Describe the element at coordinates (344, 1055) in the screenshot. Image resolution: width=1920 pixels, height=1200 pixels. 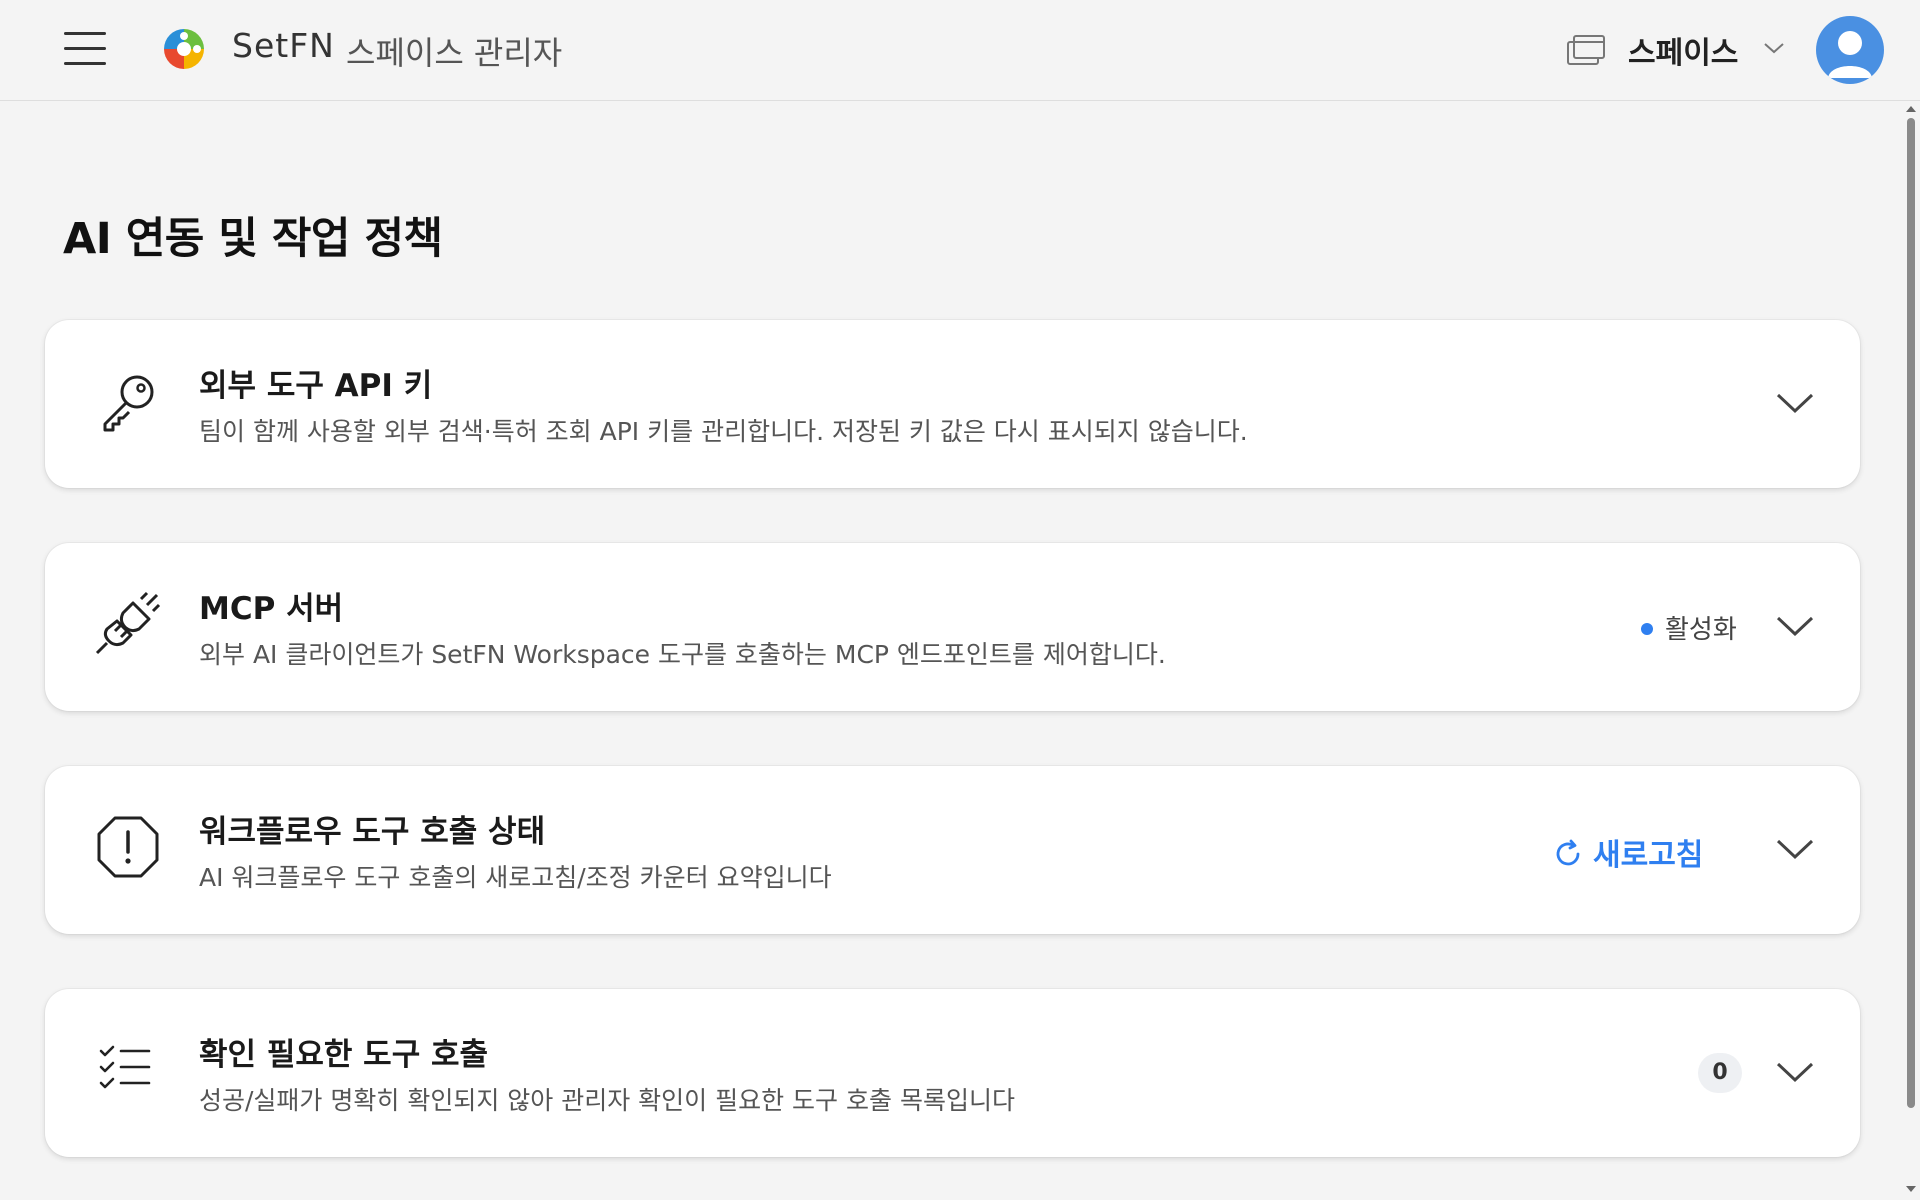
I see `card-title: 확인 필요한 도구 호출` at that location.